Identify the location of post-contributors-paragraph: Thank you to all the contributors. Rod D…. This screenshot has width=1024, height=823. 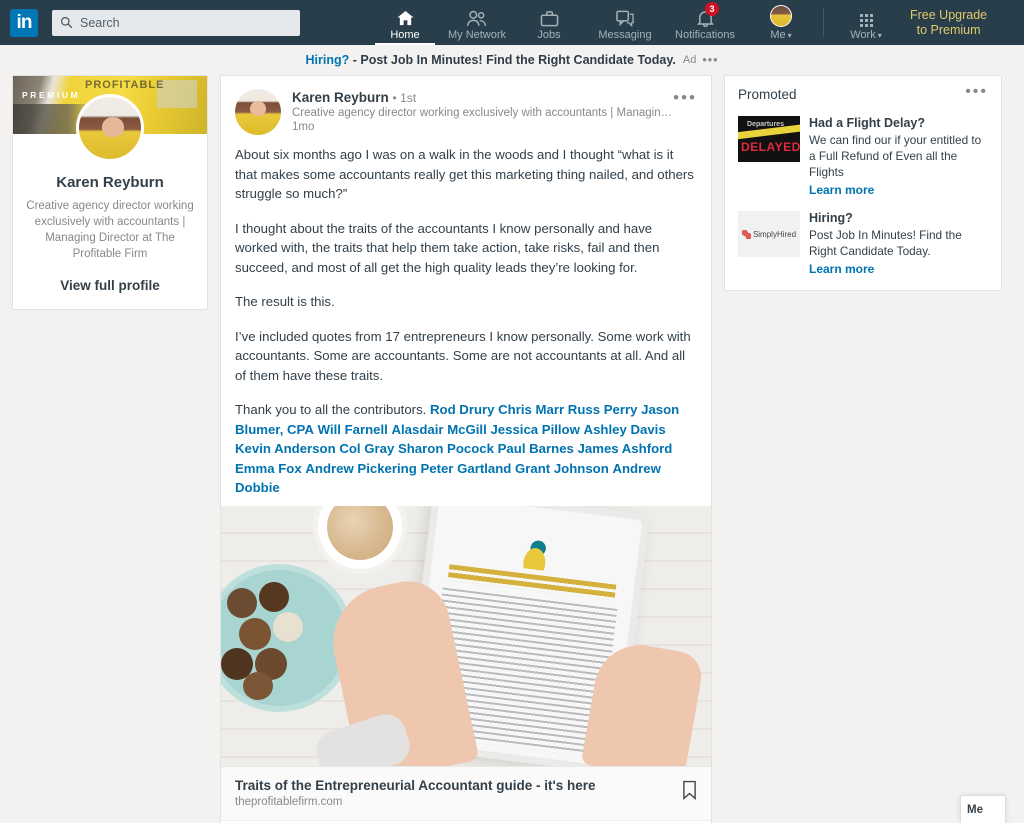
(466, 449).